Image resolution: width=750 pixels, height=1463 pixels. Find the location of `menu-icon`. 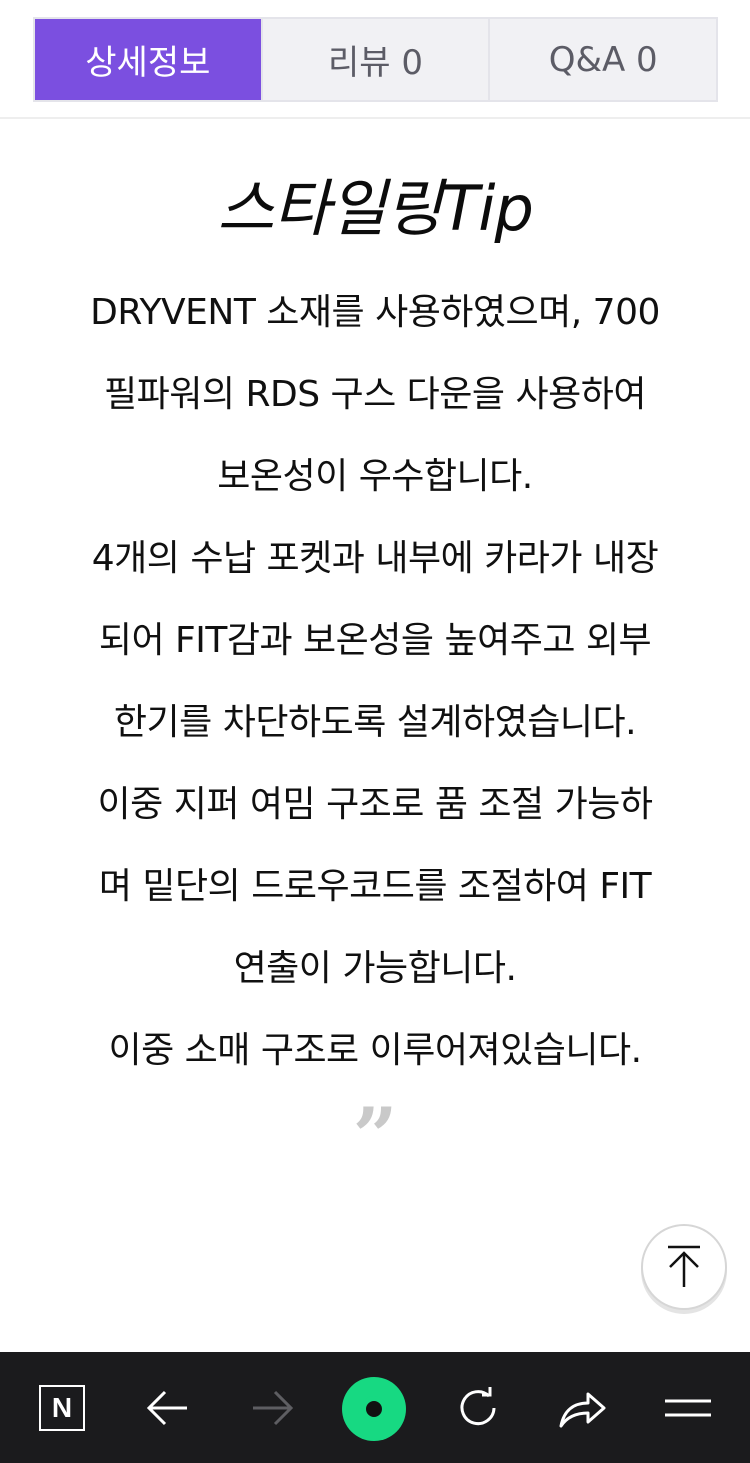

menu-icon is located at coordinates (688, 1408).